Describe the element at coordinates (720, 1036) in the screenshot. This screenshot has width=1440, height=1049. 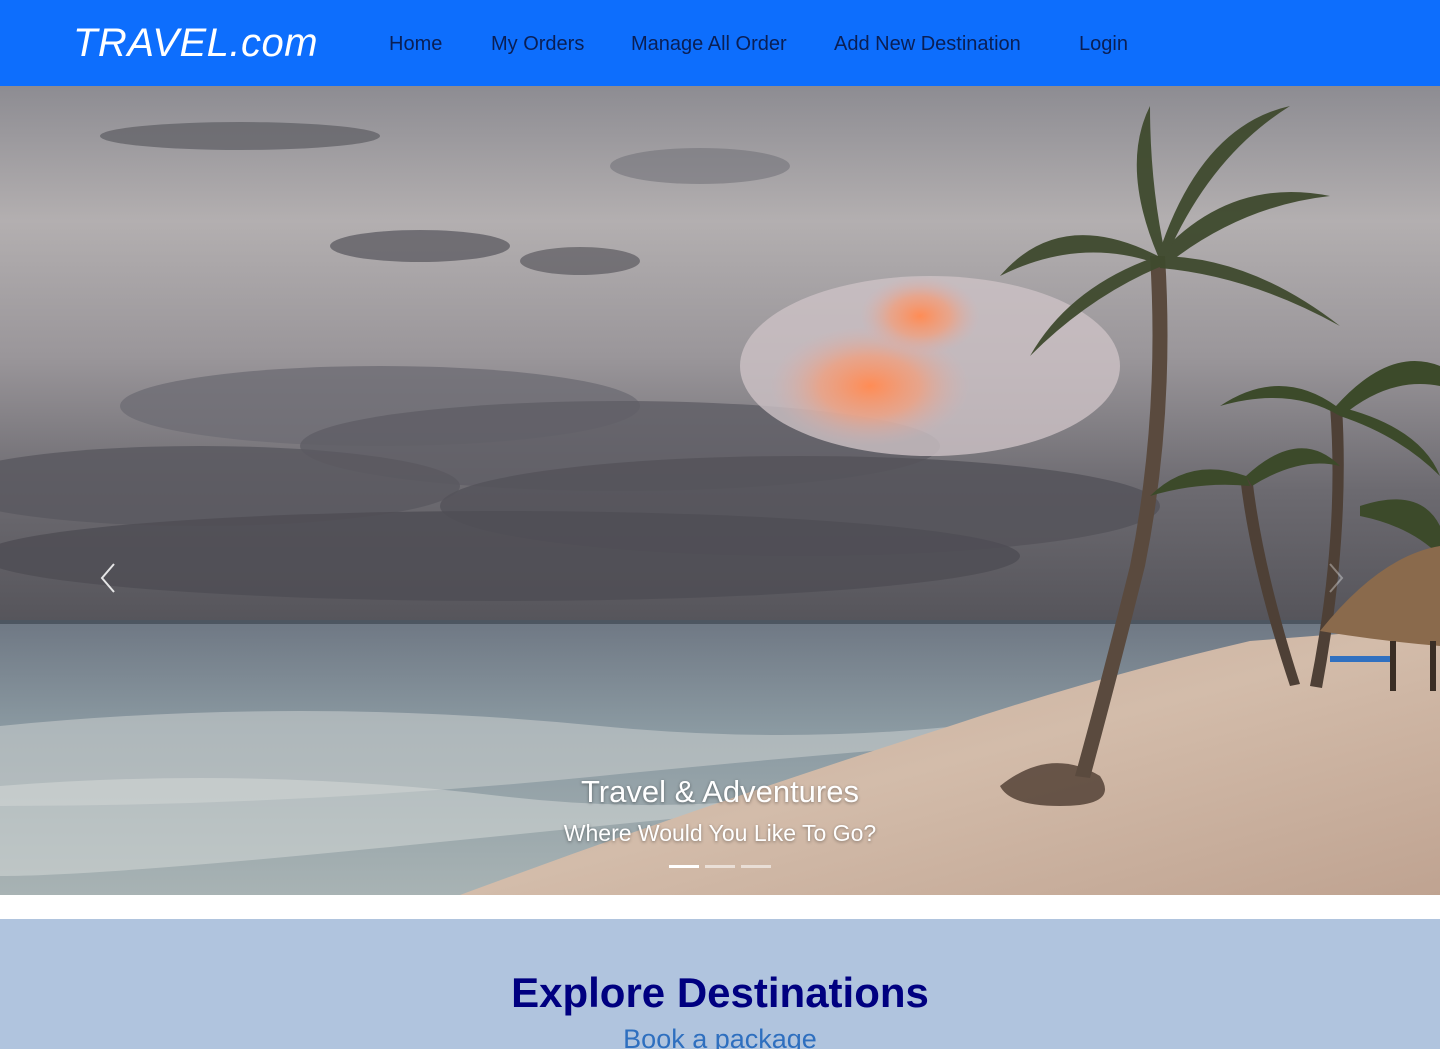
I see `explore-subtitle: Book a package` at that location.